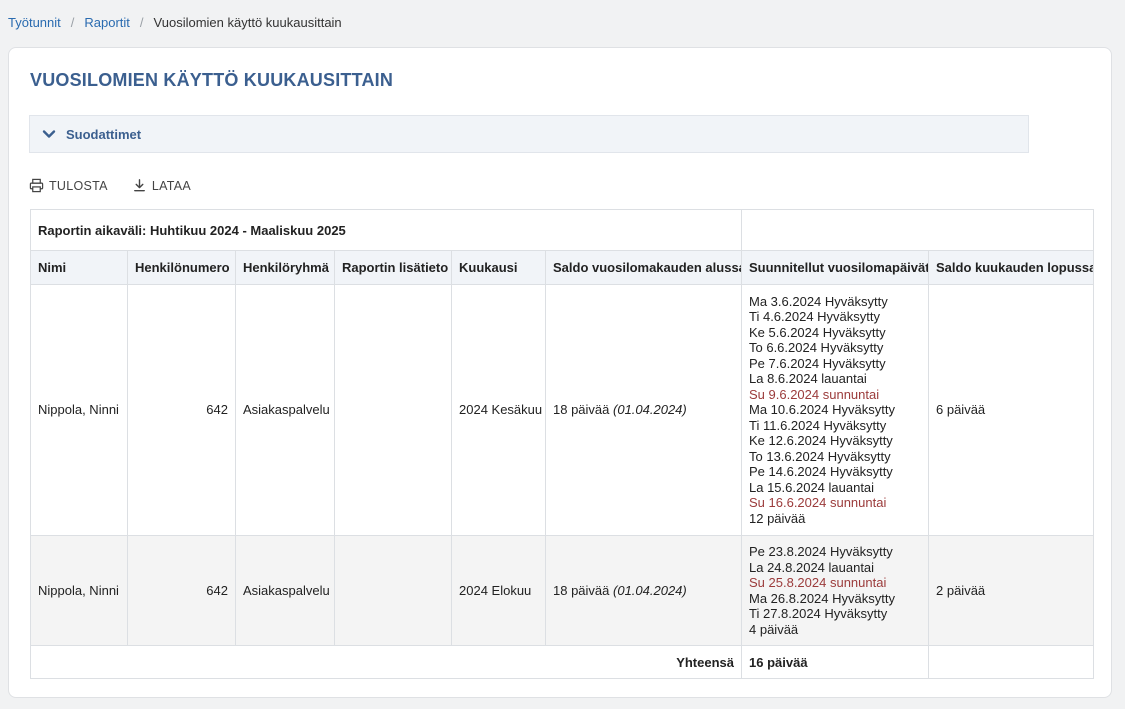 This screenshot has height=709, width=1125. Describe the element at coordinates (814, 394) in the screenshot. I see `planned-day-sunday: Su 9.6.2024 sunnuntai` at that location.